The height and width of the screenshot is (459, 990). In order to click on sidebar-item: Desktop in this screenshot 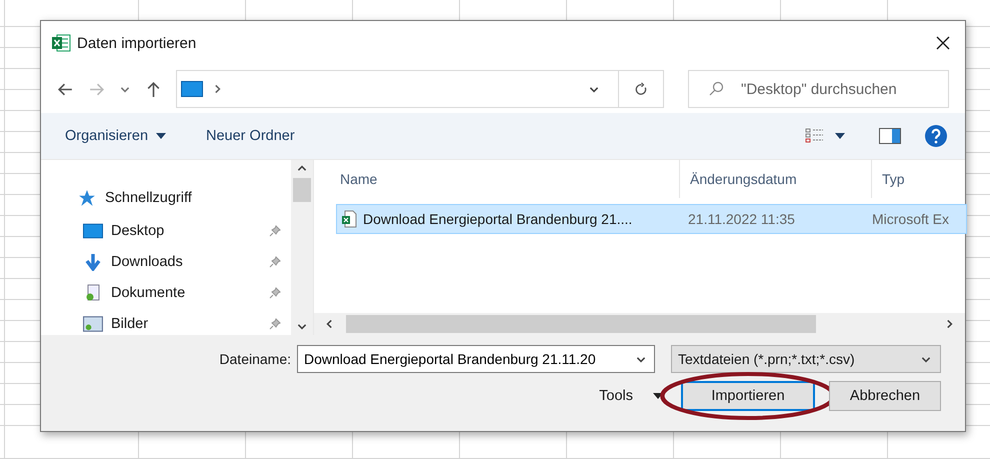, I will do `click(184, 230)`.